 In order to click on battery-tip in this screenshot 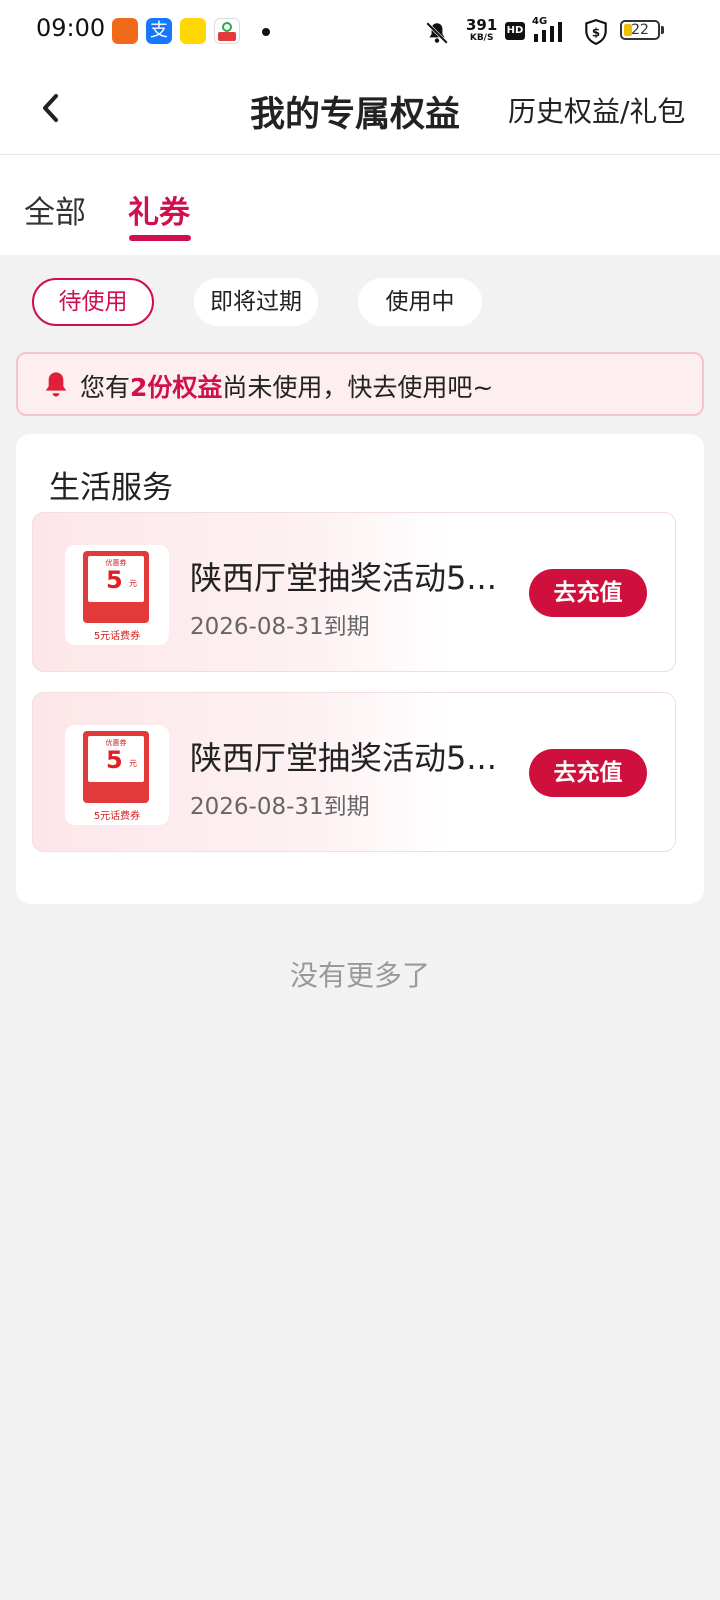, I will do `click(662, 30)`.